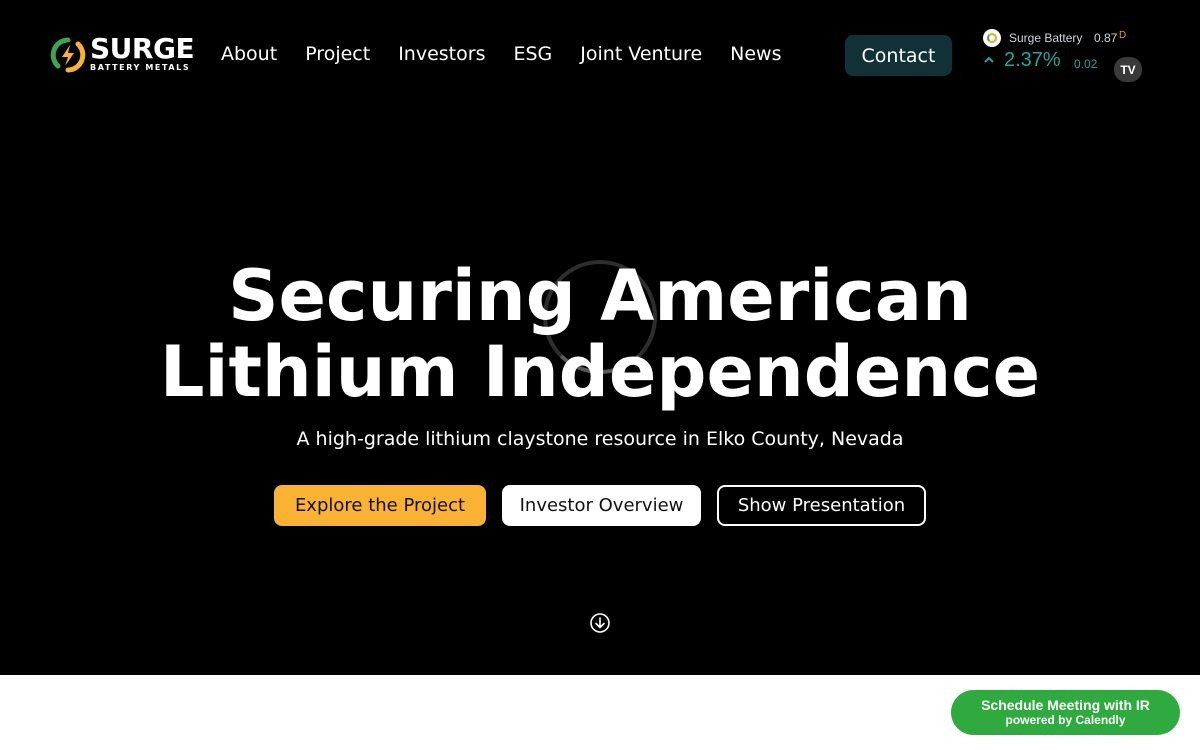 The width and height of the screenshot is (1200, 750). Describe the element at coordinates (441, 54) in the screenshot. I see `nav-investors: Investors` at that location.